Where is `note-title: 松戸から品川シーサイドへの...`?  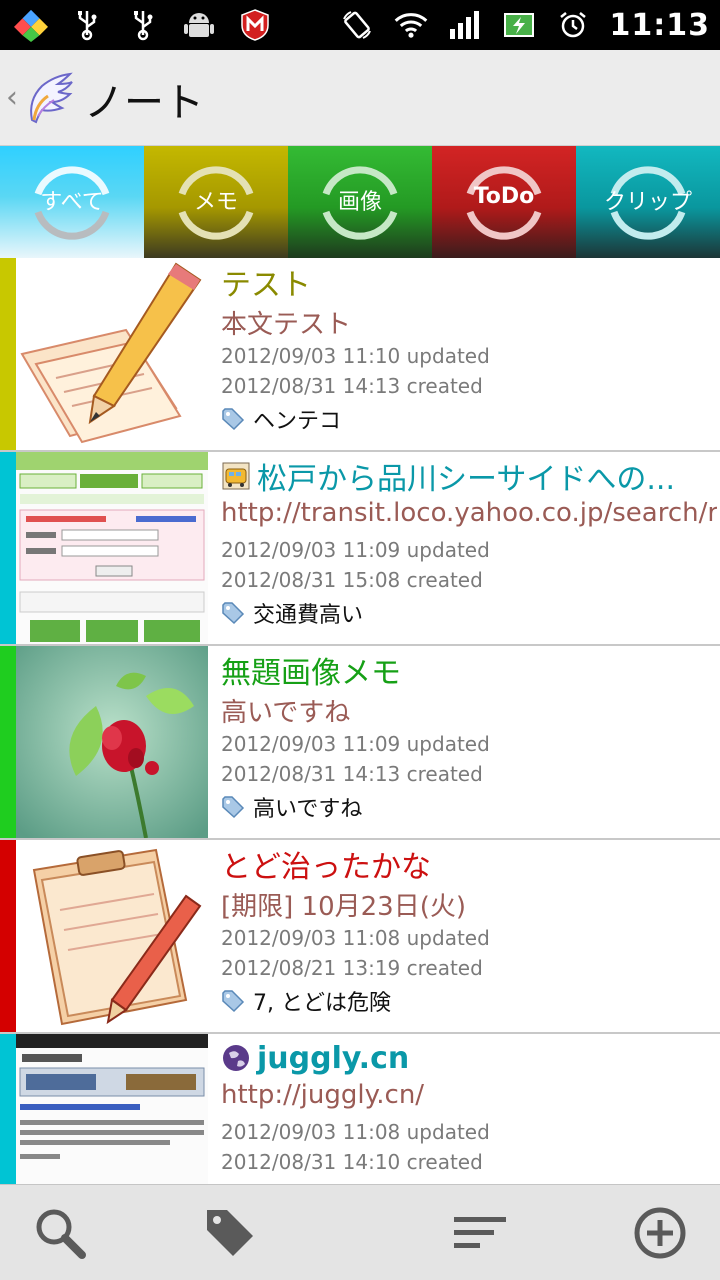
note-title: 松戸から品川シーサイドへの... is located at coordinates (466, 476).